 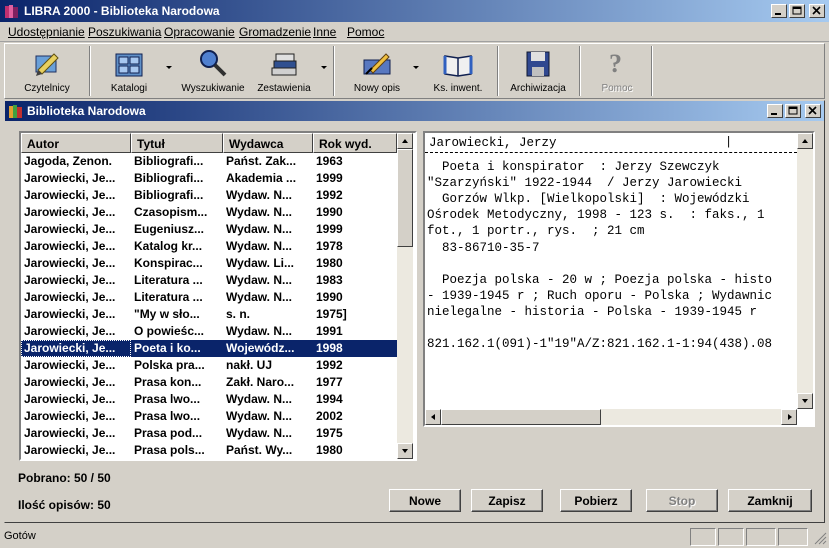 What do you see at coordinates (124, 32) in the screenshot?
I see `menu-poszukiwania: Poszukiwania` at bounding box center [124, 32].